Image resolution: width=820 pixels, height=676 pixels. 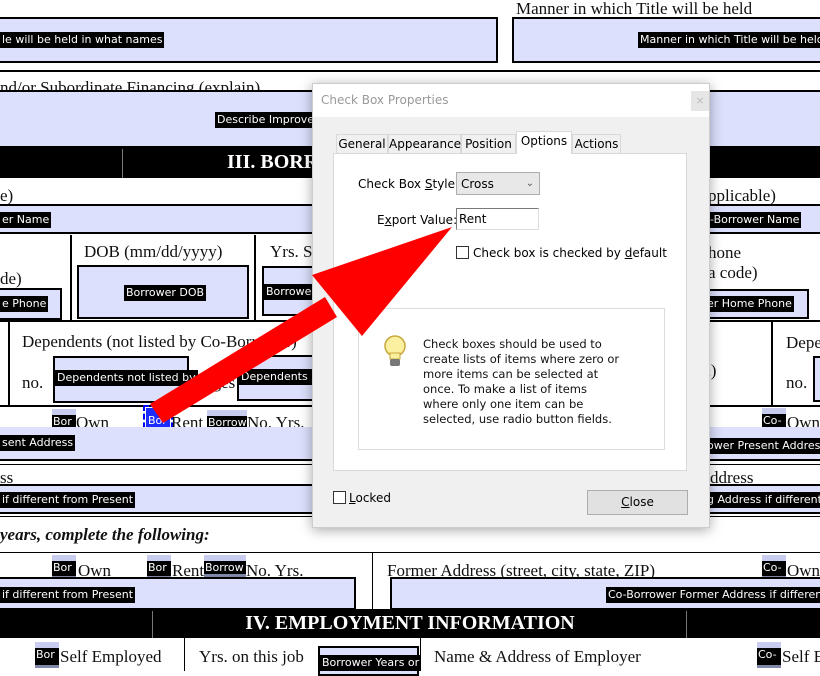 I want to click on co-mailing-address-label: g Address if different, so click(x=762, y=500).